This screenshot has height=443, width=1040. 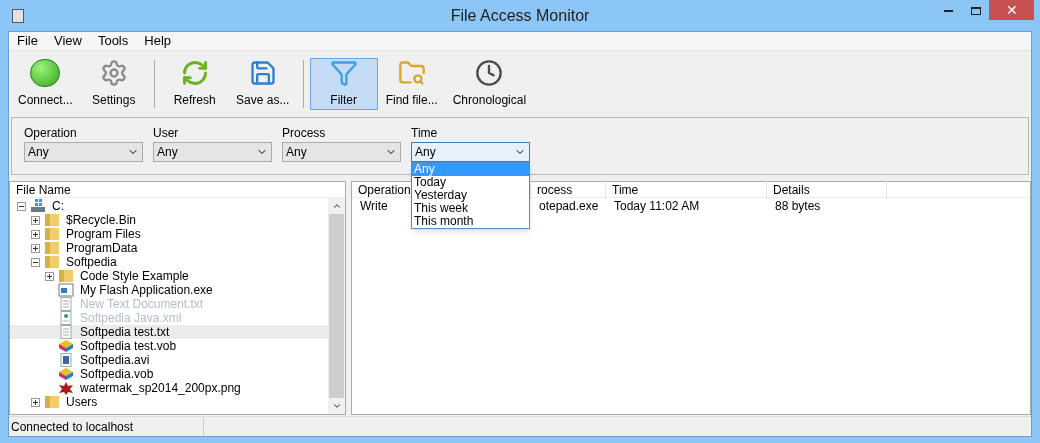 What do you see at coordinates (101, 220) in the screenshot?
I see `tree-item: $Recycle.Bin` at bounding box center [101, 220].